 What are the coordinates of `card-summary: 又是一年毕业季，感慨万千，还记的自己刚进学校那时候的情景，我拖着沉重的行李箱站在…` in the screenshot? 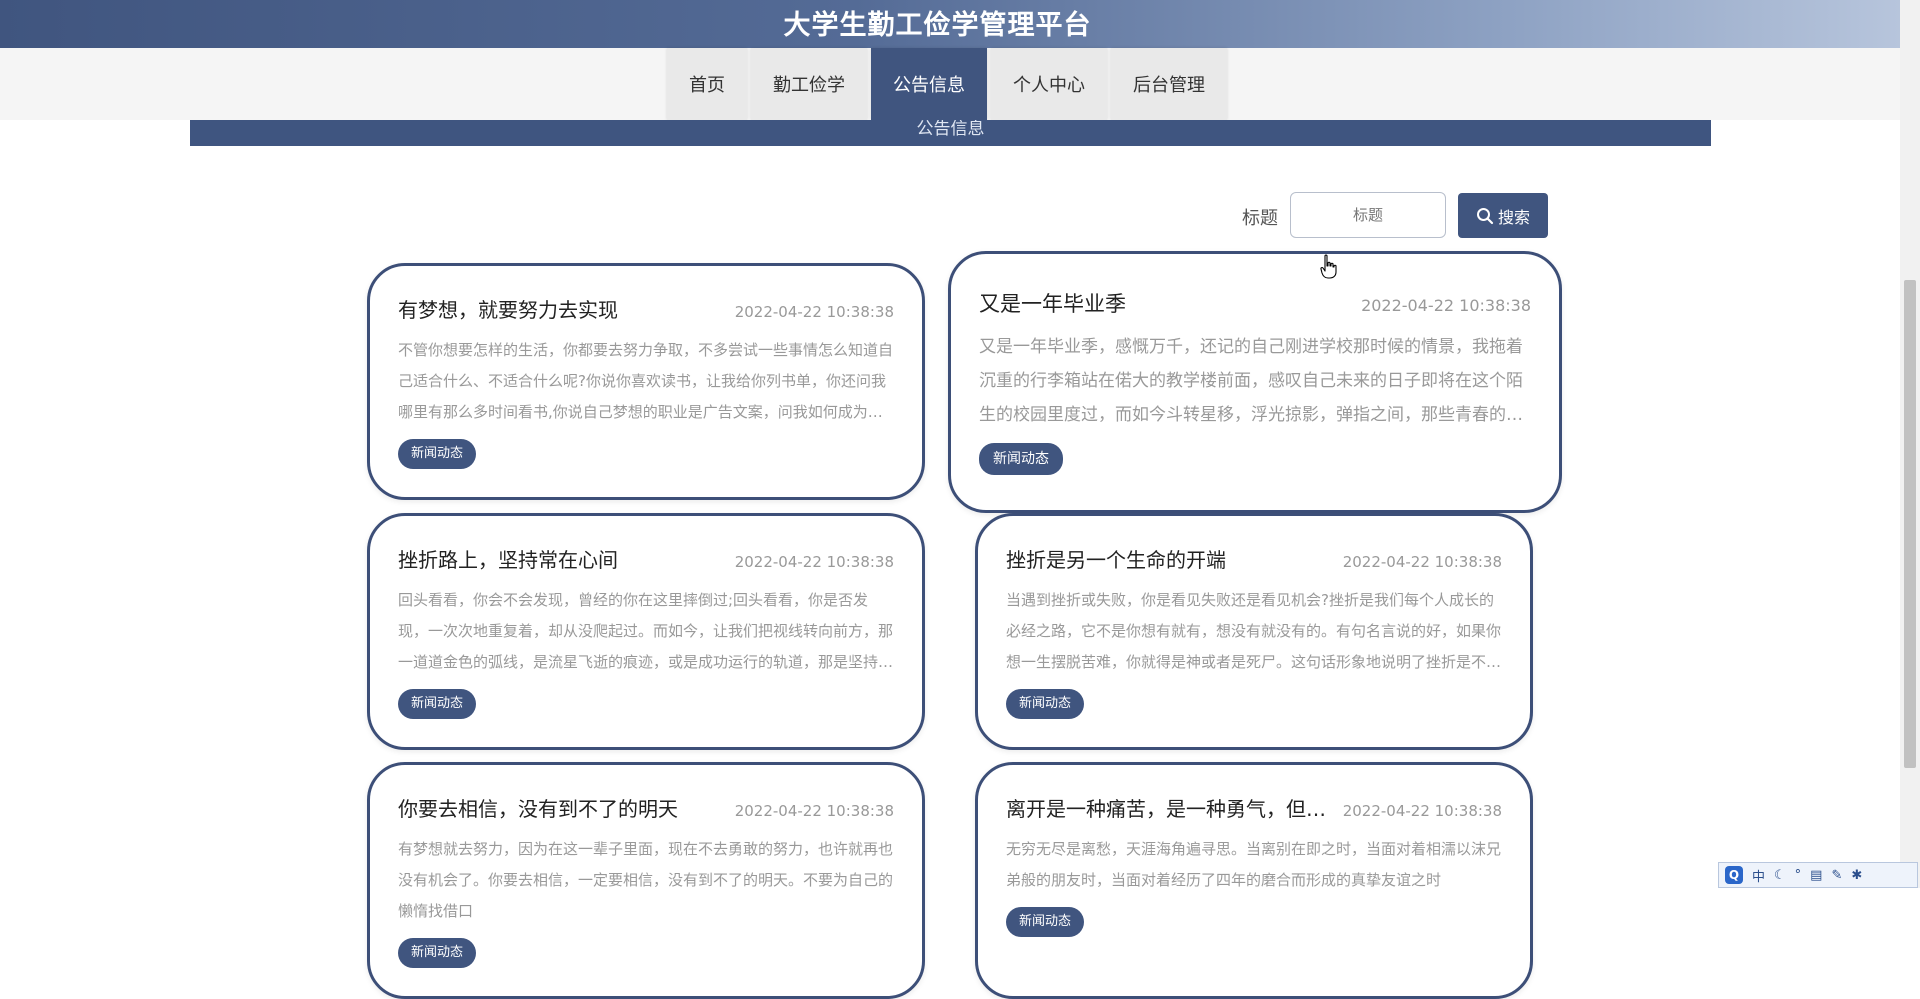 It's located at (1251, 381).